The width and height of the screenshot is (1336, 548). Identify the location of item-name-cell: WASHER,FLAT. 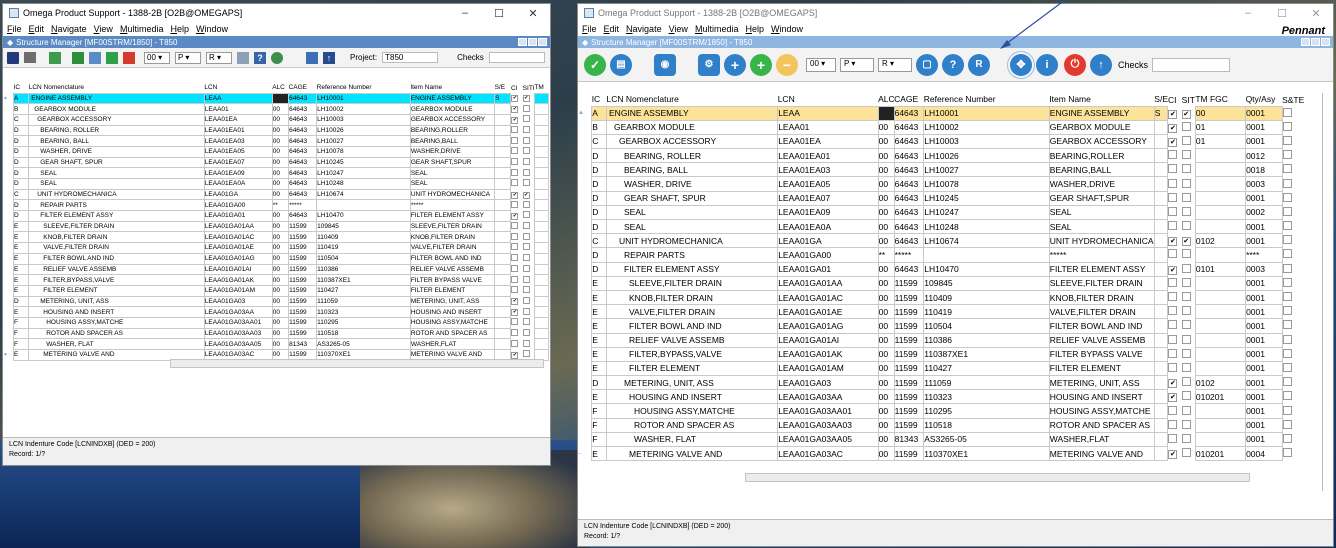
(1101, 439).